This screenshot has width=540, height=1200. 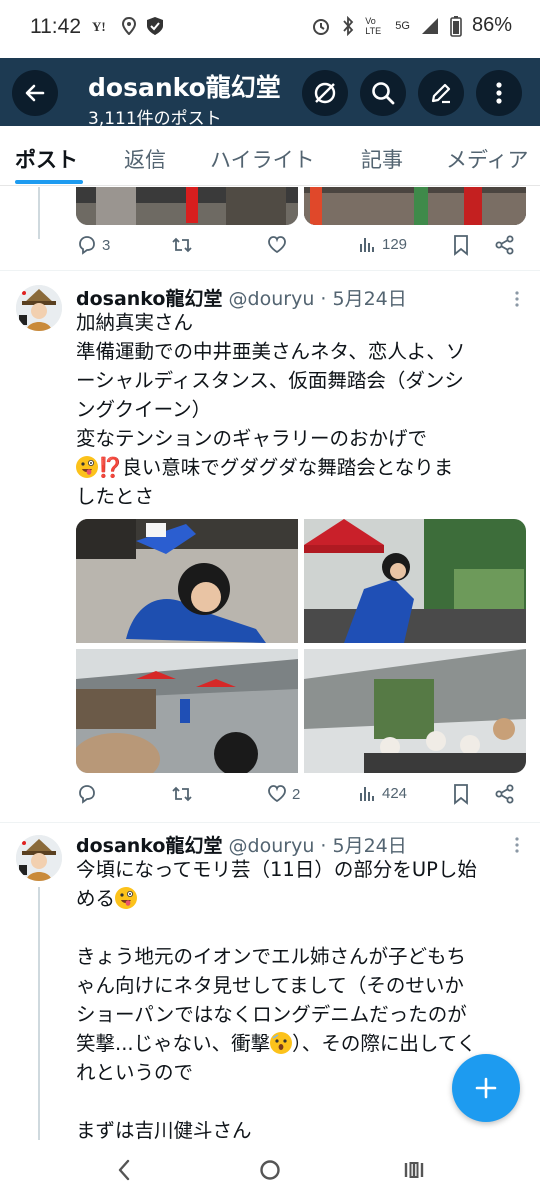 What do you see at coordinates (155, 117) in the screenshot?
I see `post-count: 3,111件のポスト` at bounding box center [155, 117].